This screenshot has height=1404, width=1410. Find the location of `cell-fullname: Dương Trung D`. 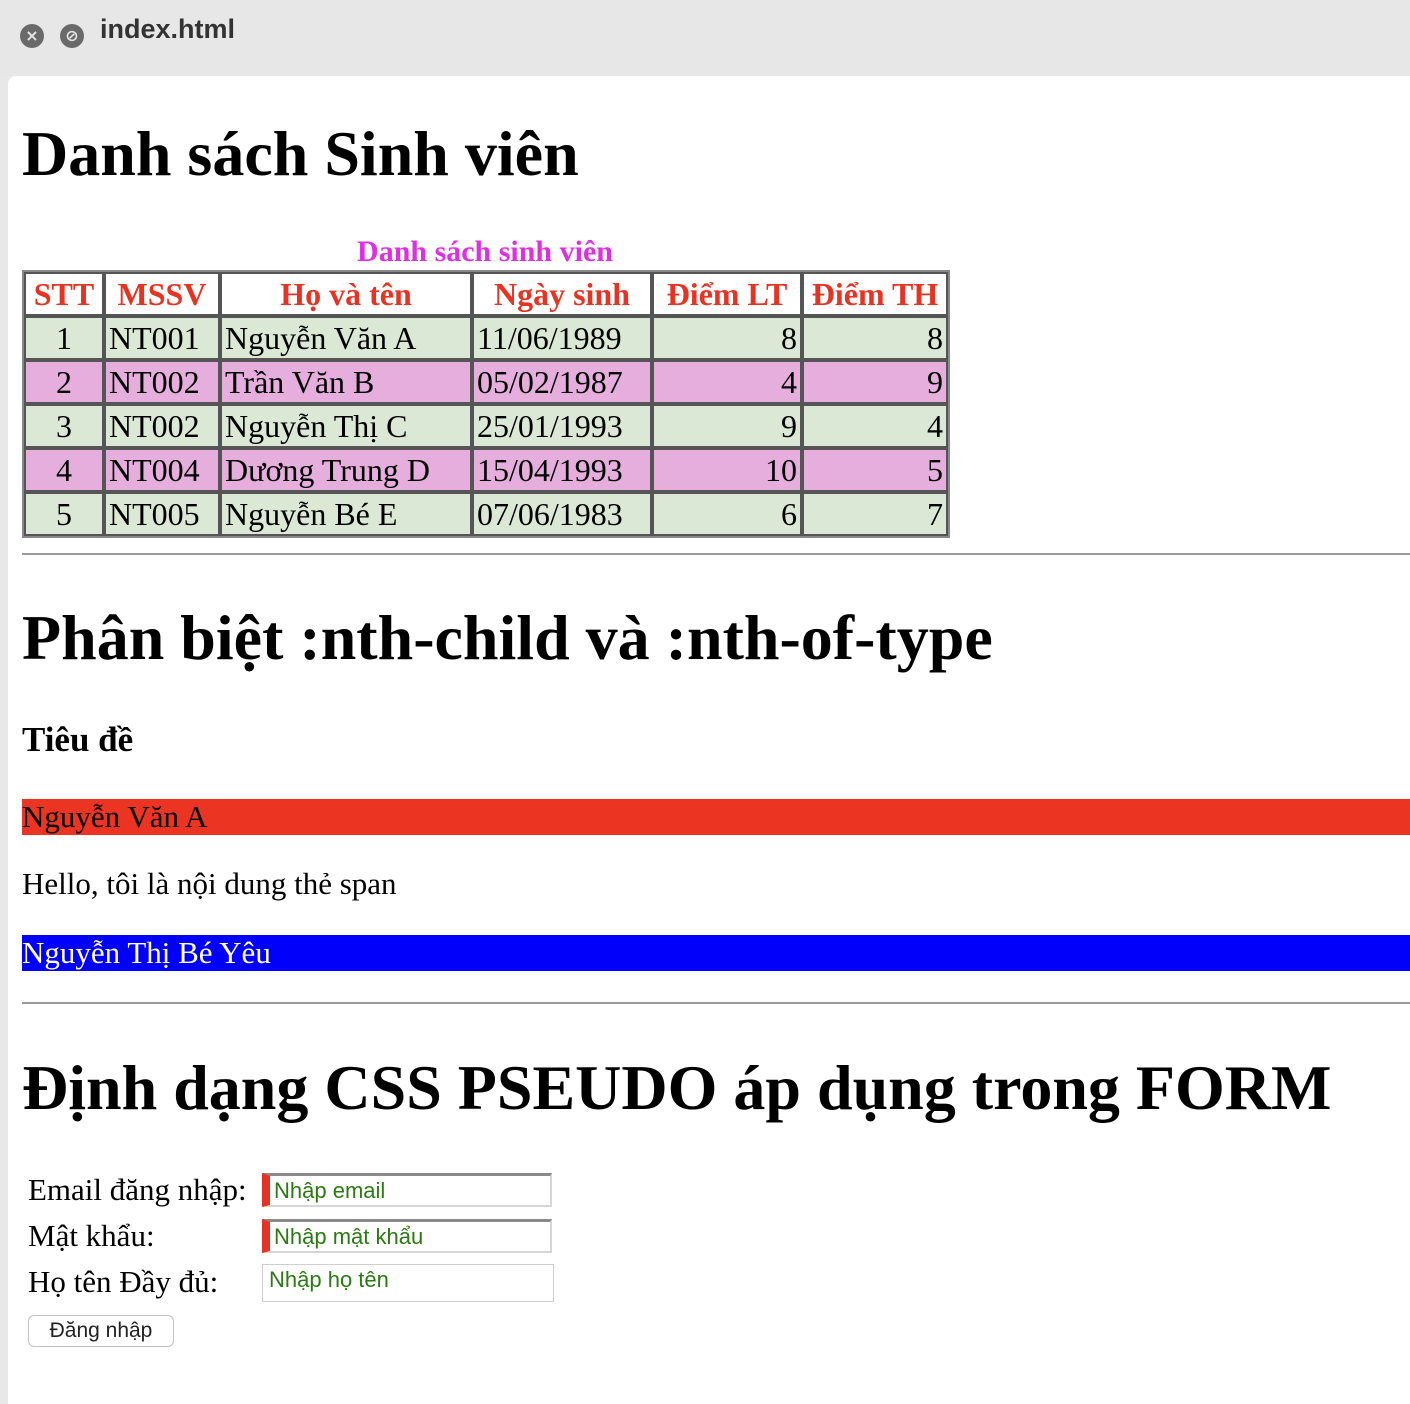

cell-fullname: Dương Trung D is located at coordinates (346, 470).